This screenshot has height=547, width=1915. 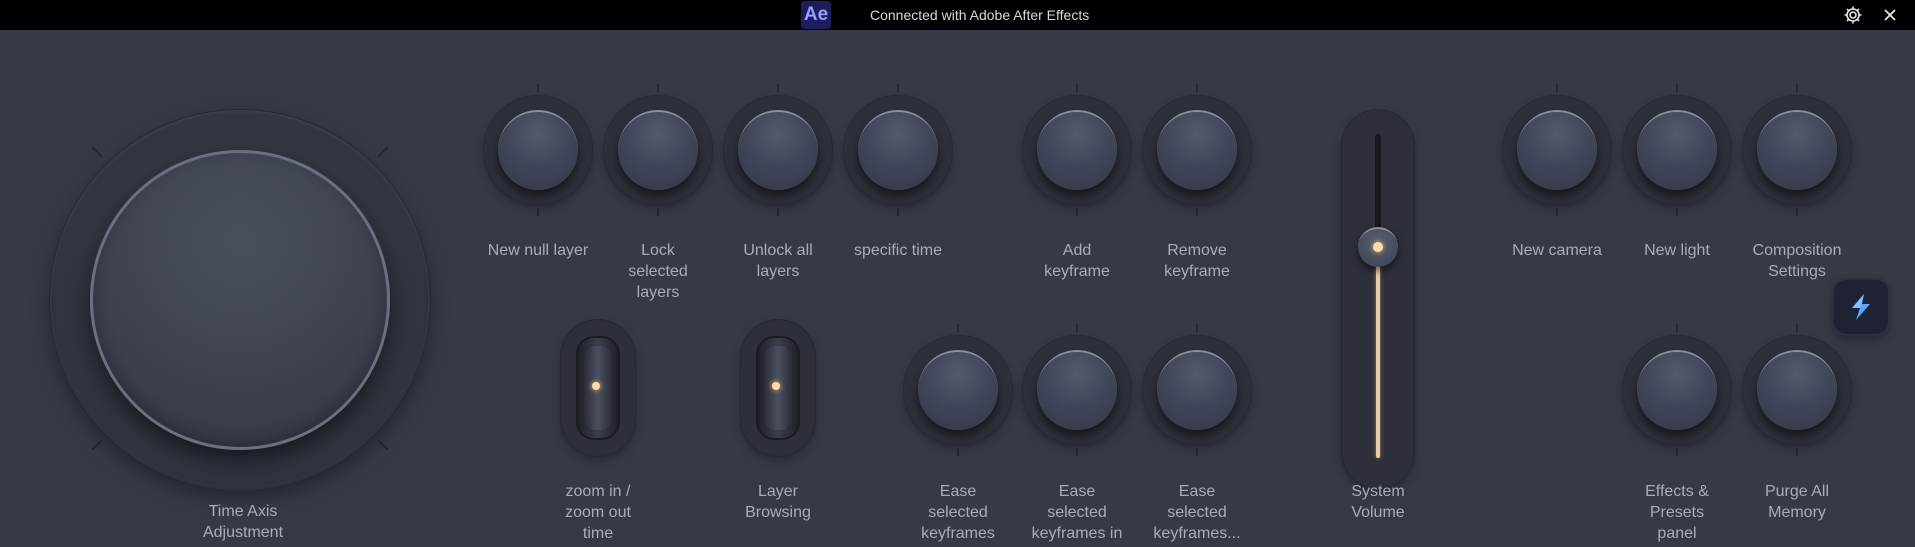 What do you see at coordinates (1378, 184) in the screenshot?
I see `slider-track` at bounding box center [1378, 184].